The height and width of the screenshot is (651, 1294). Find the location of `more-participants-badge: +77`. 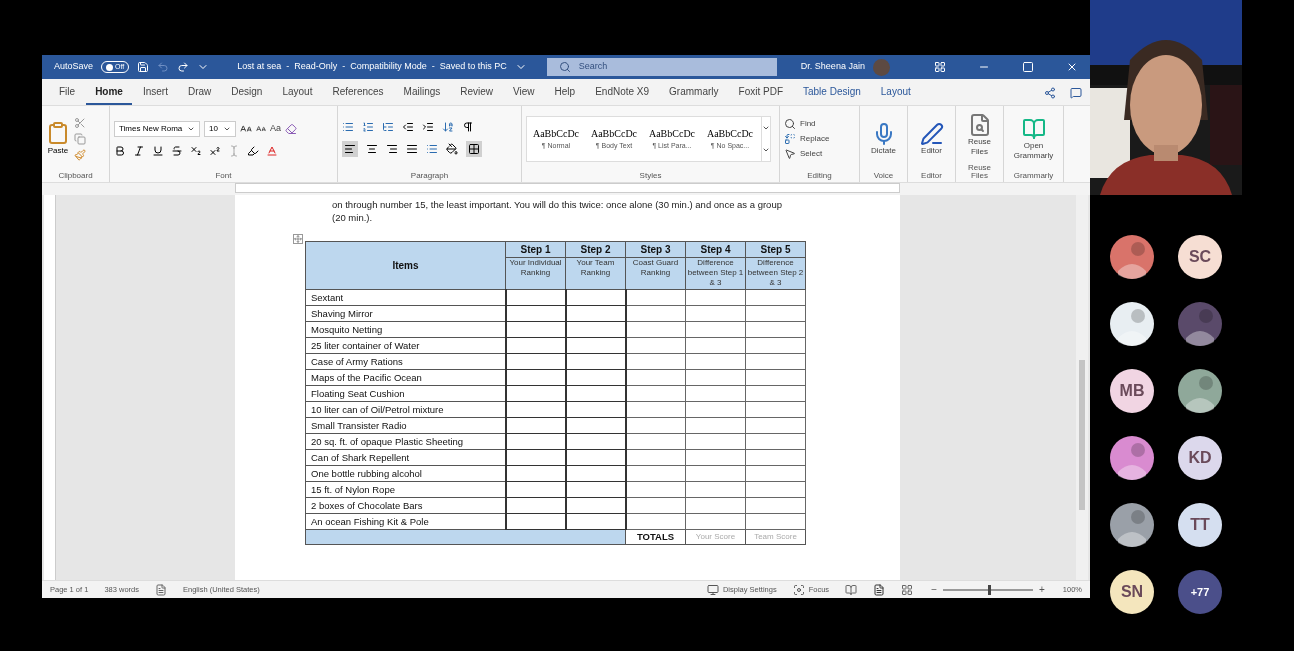

more-participants-badge: +77 is located at coordinates (1200, 592).